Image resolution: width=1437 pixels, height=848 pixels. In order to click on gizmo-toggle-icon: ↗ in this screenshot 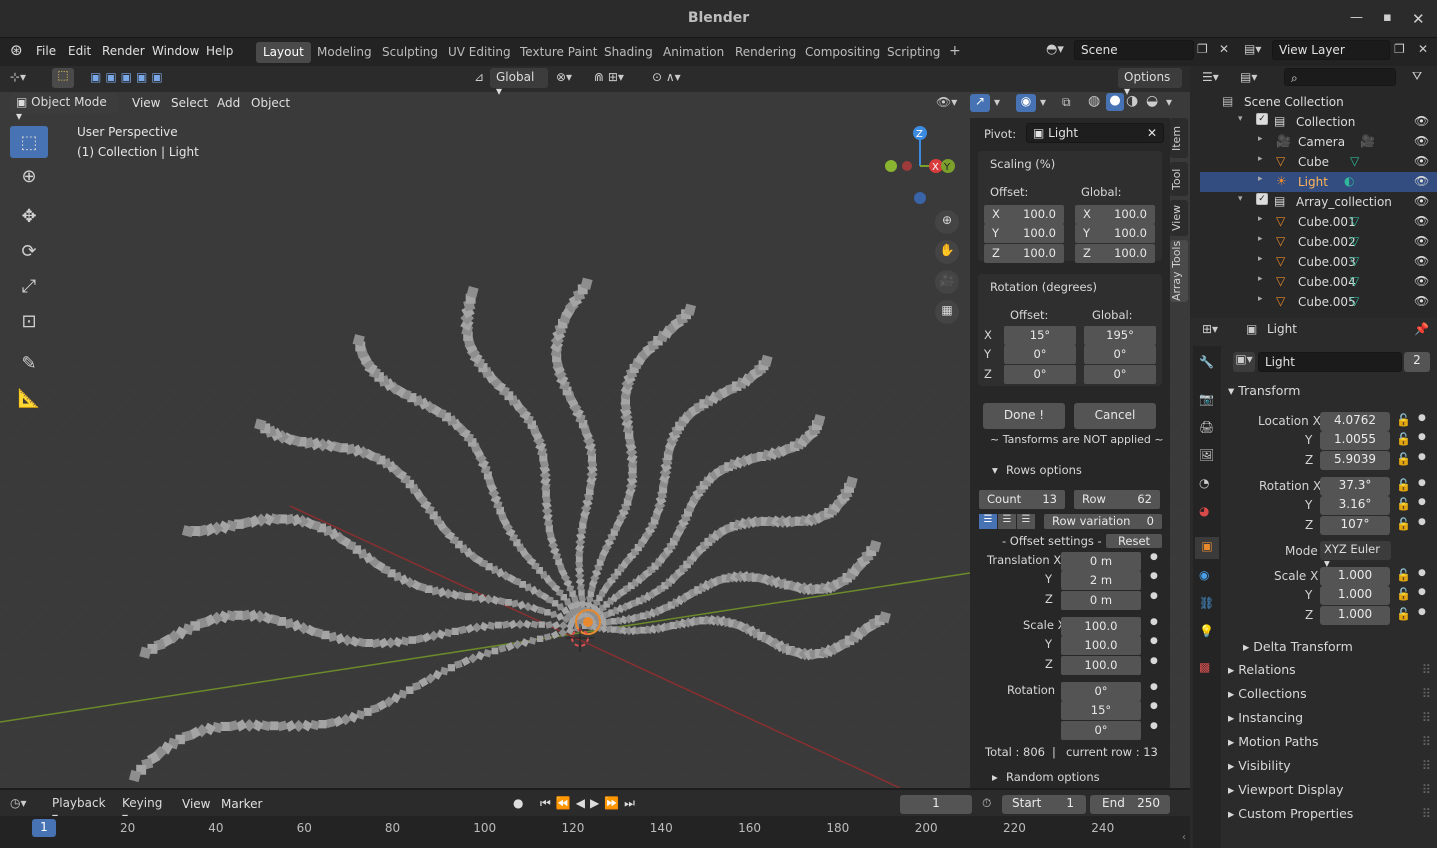, I will do `click(980, 103)`.